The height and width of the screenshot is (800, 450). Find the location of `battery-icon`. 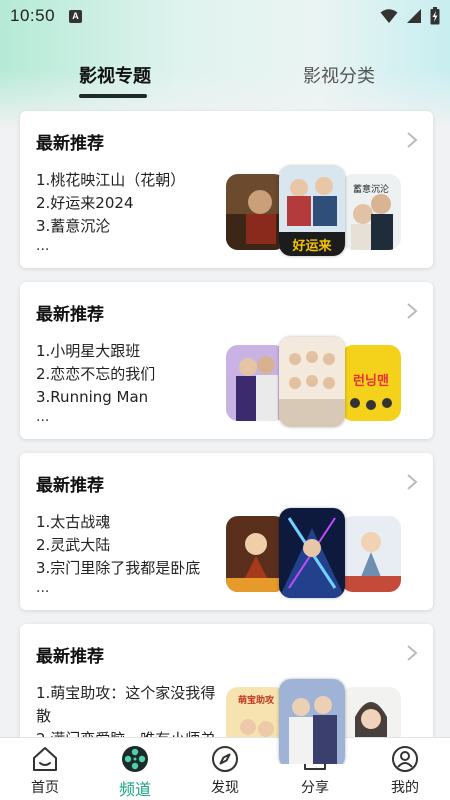

battery-icon is located at coordinates (435, 16).